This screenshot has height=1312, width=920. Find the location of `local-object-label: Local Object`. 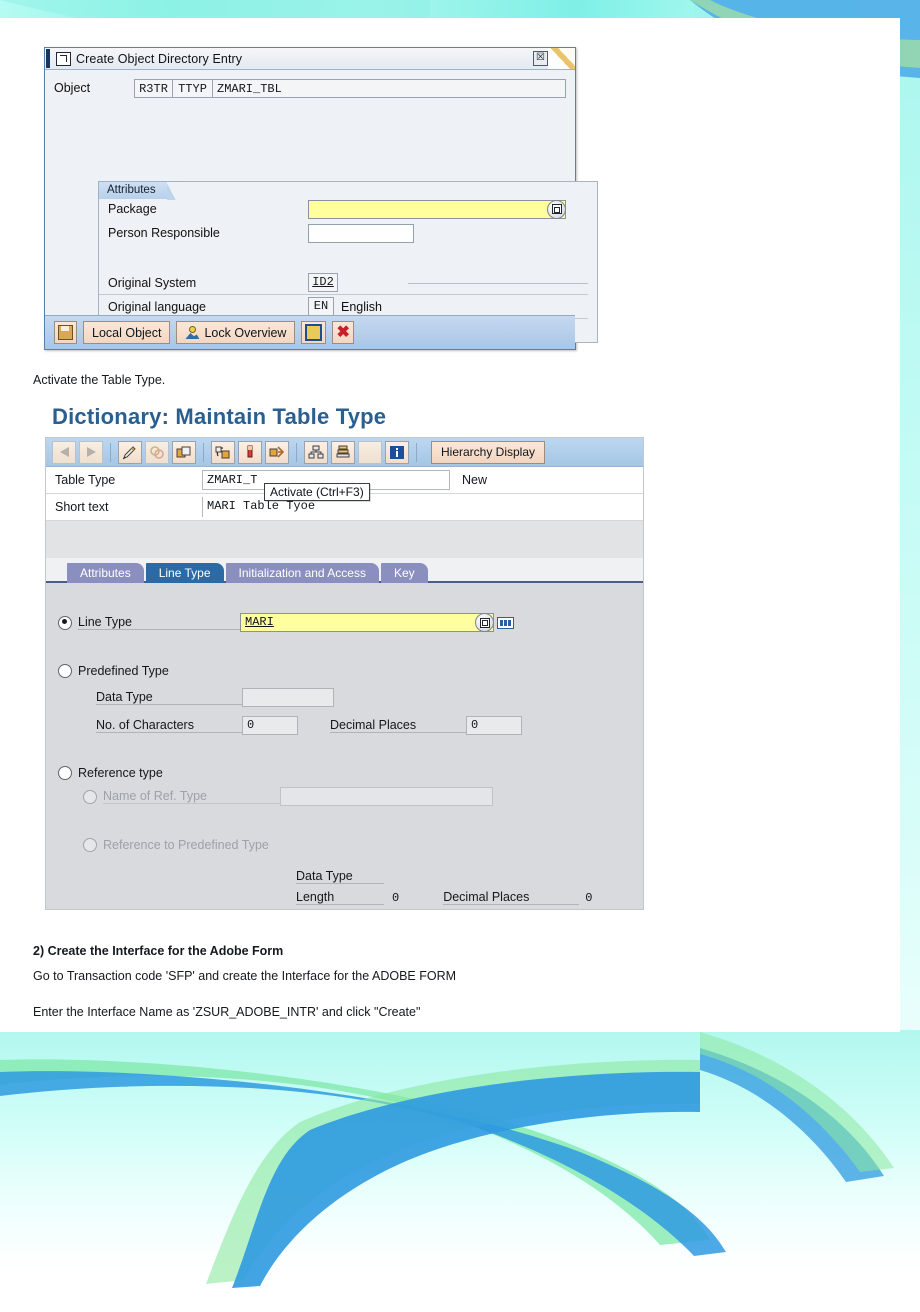

local-object-label: Local Object is located at coordinates (127, 332).